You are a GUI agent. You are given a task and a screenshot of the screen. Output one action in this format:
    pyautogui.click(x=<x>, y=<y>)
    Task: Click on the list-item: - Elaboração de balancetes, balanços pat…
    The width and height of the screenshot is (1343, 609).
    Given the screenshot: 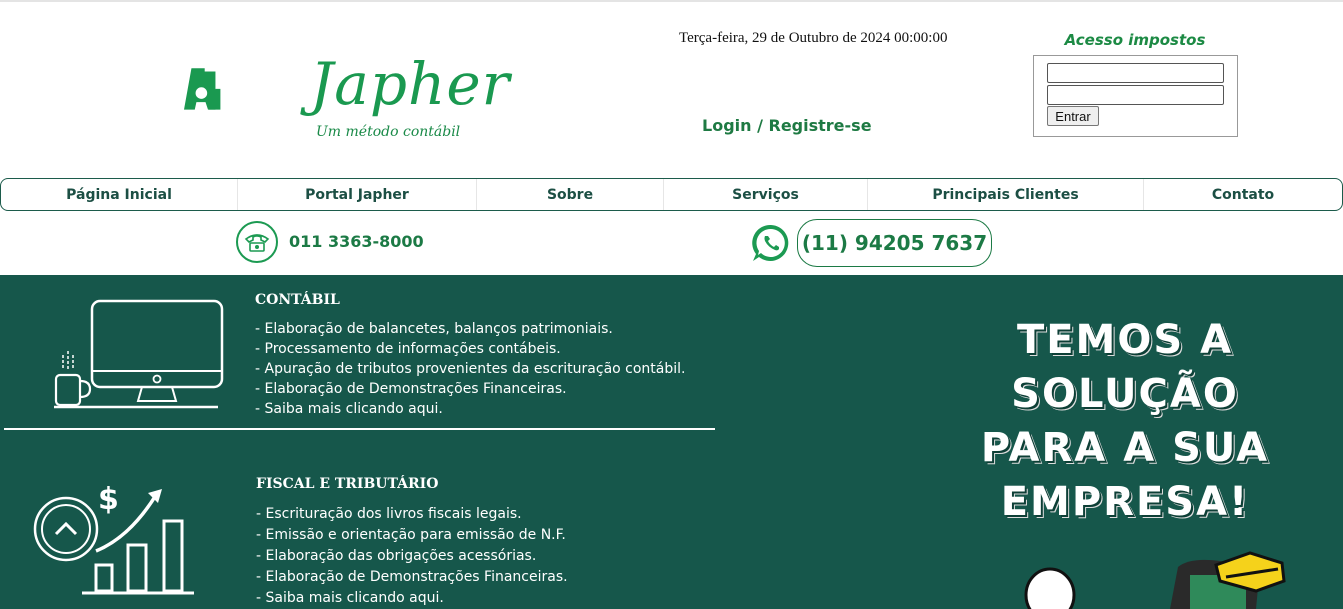 What is the action you would take?
    pyautogui.click(x=434, y=329)
    